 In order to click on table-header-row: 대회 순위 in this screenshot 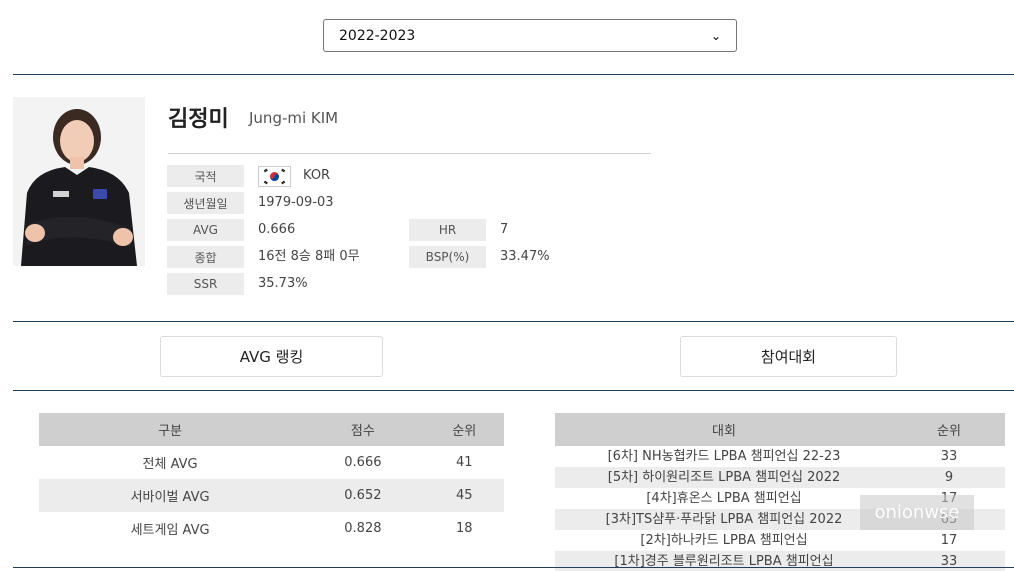, I will do `click(780, 429)`.